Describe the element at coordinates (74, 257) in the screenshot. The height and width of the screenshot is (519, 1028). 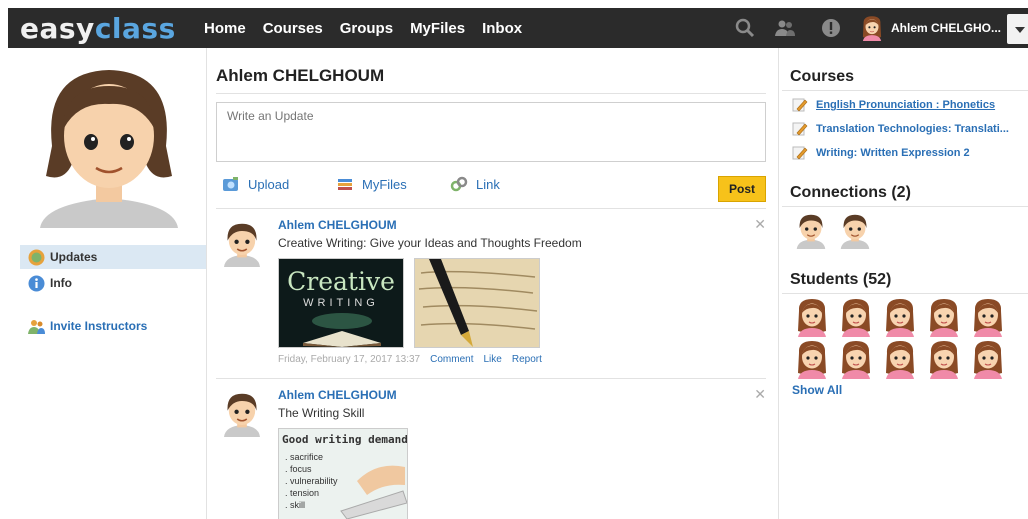
I see `sidebar-item-label: Updates` at that location.